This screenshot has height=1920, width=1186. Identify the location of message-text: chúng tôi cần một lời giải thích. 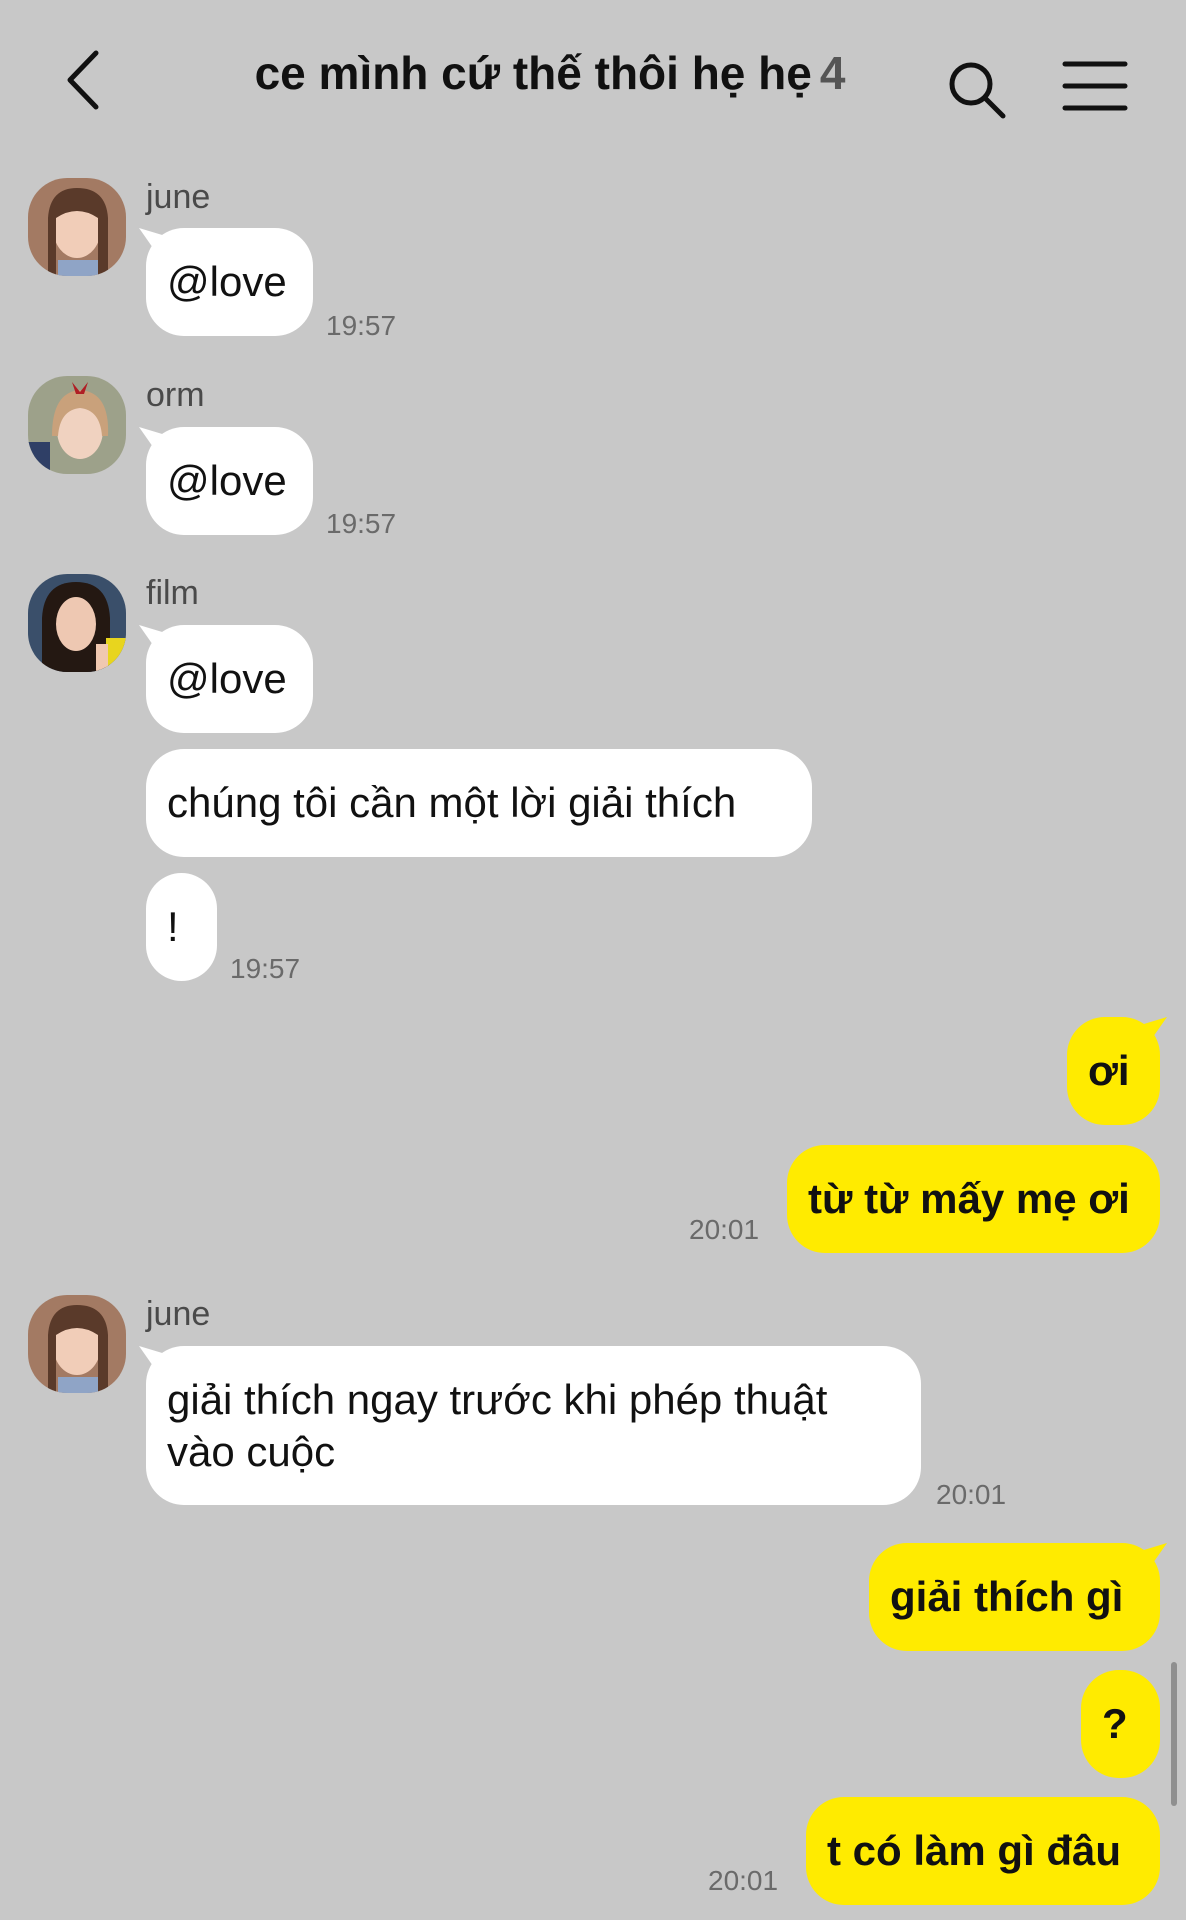
(452, 802).